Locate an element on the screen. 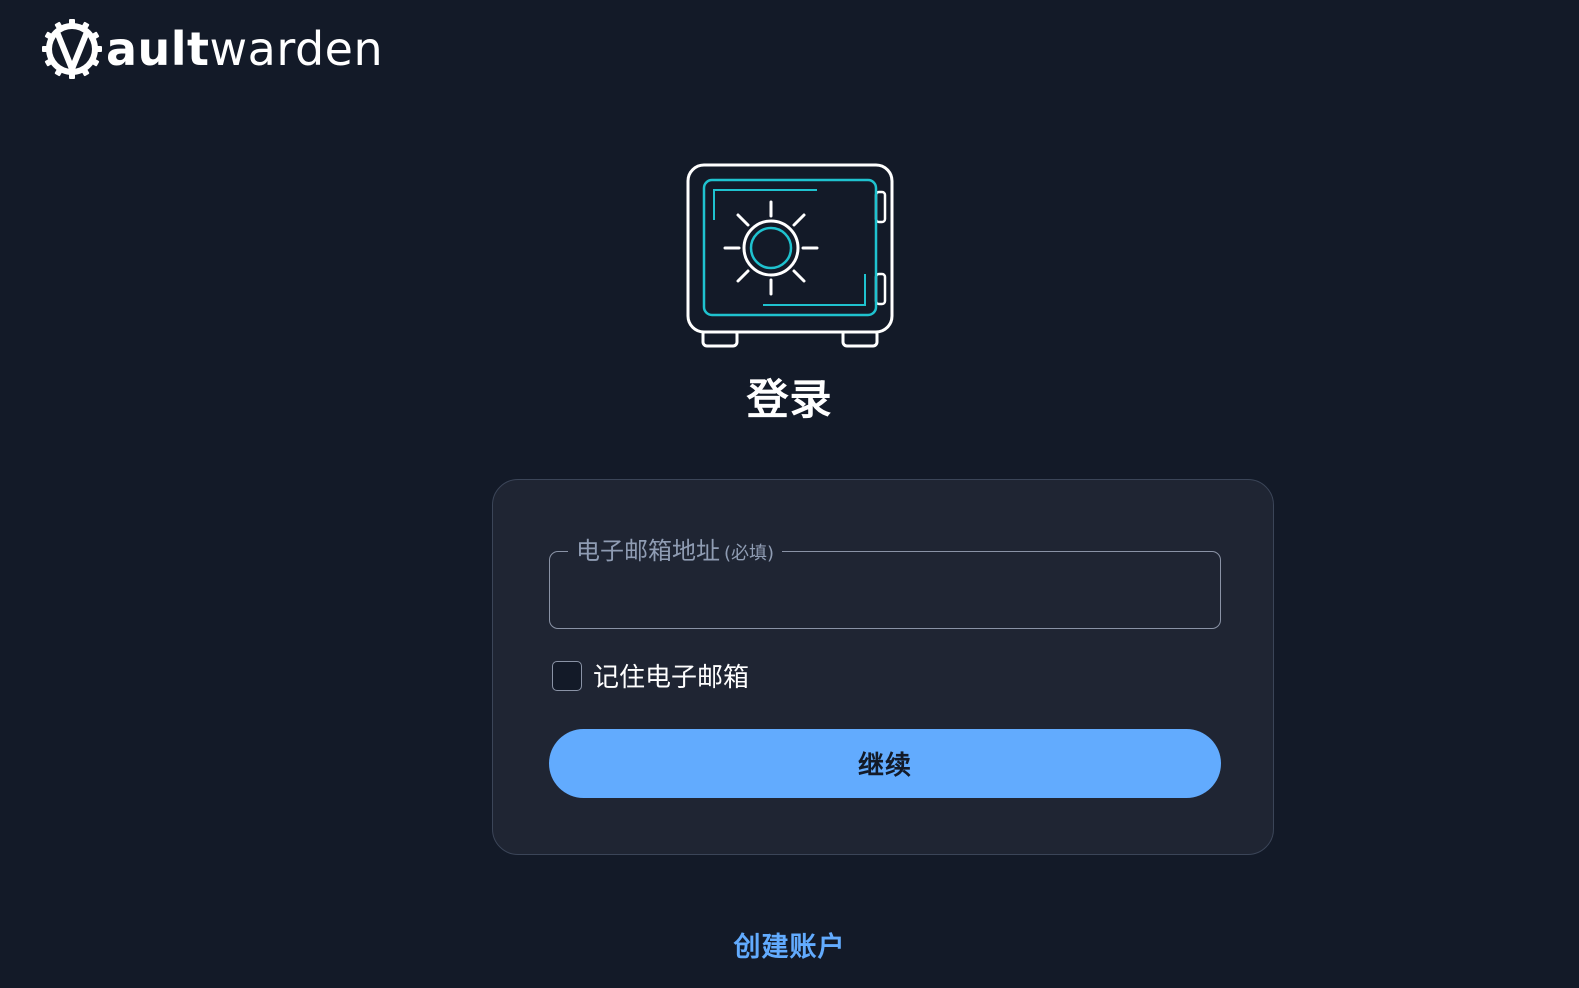  email-field-label: 电子邮箱地址 (必填) is located at coordinates (675, 552).